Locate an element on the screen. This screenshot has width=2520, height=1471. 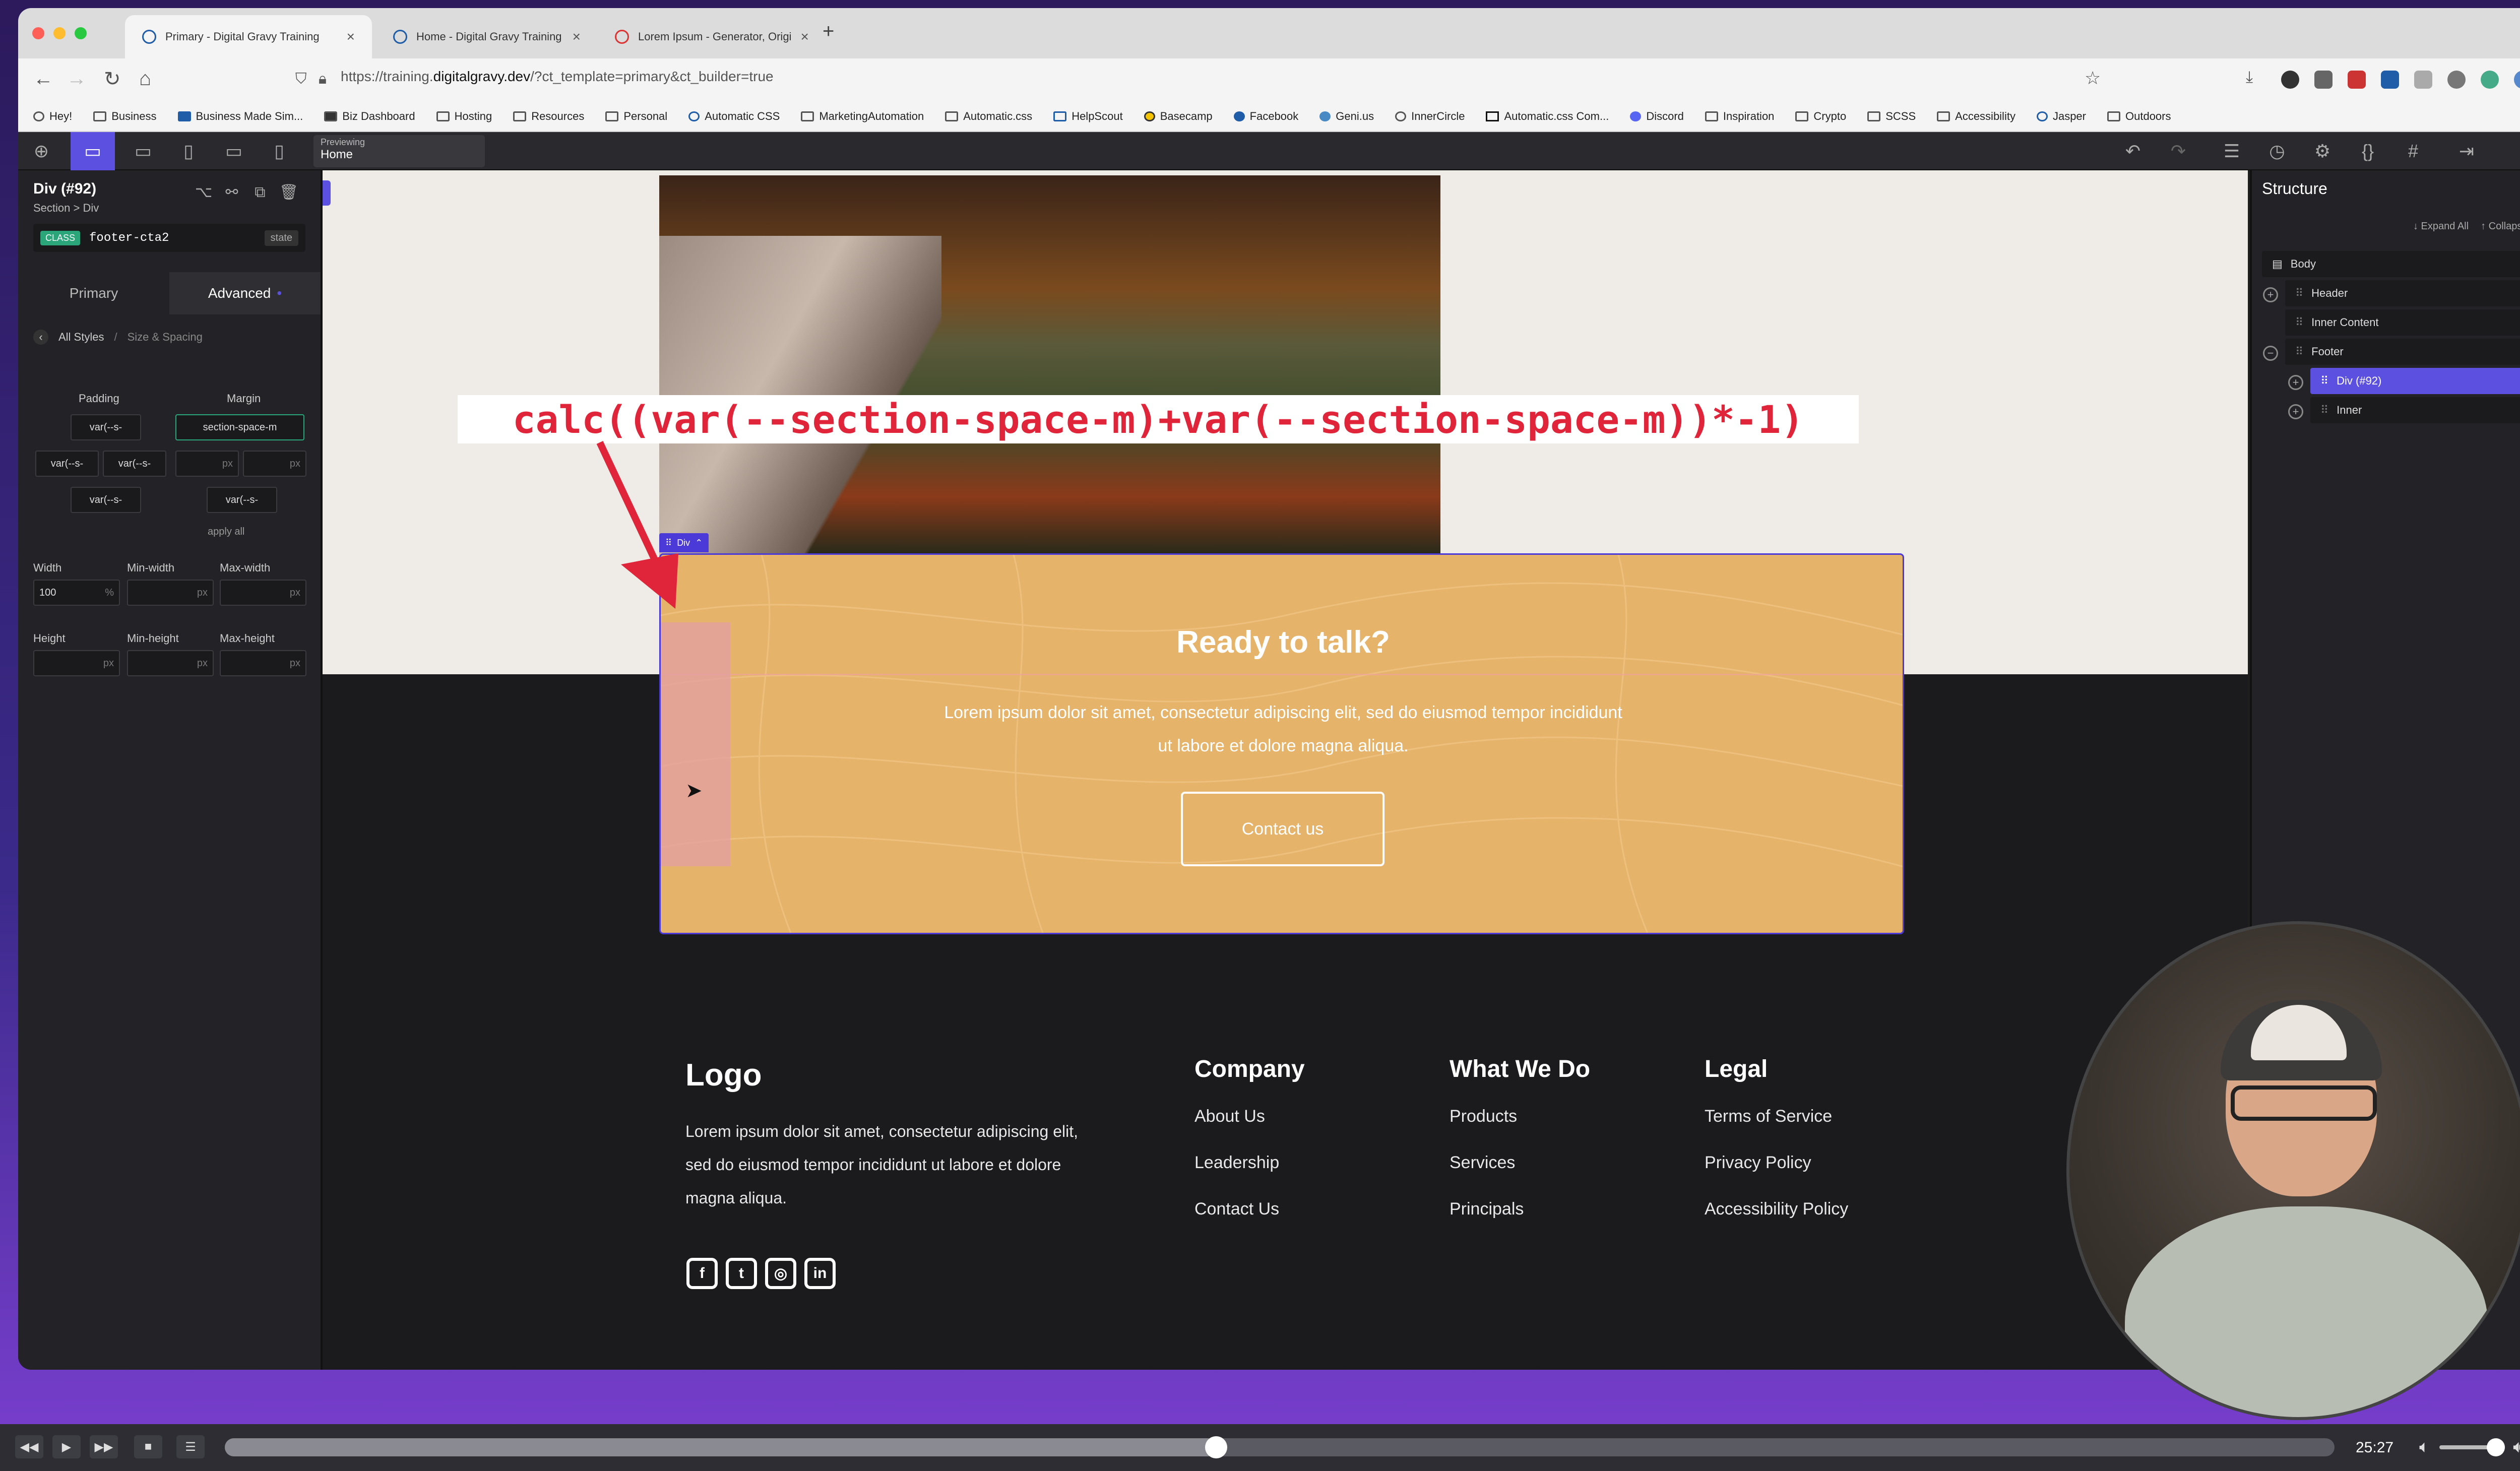
footer-logo: Logo is located at coordinates (723, 1075).